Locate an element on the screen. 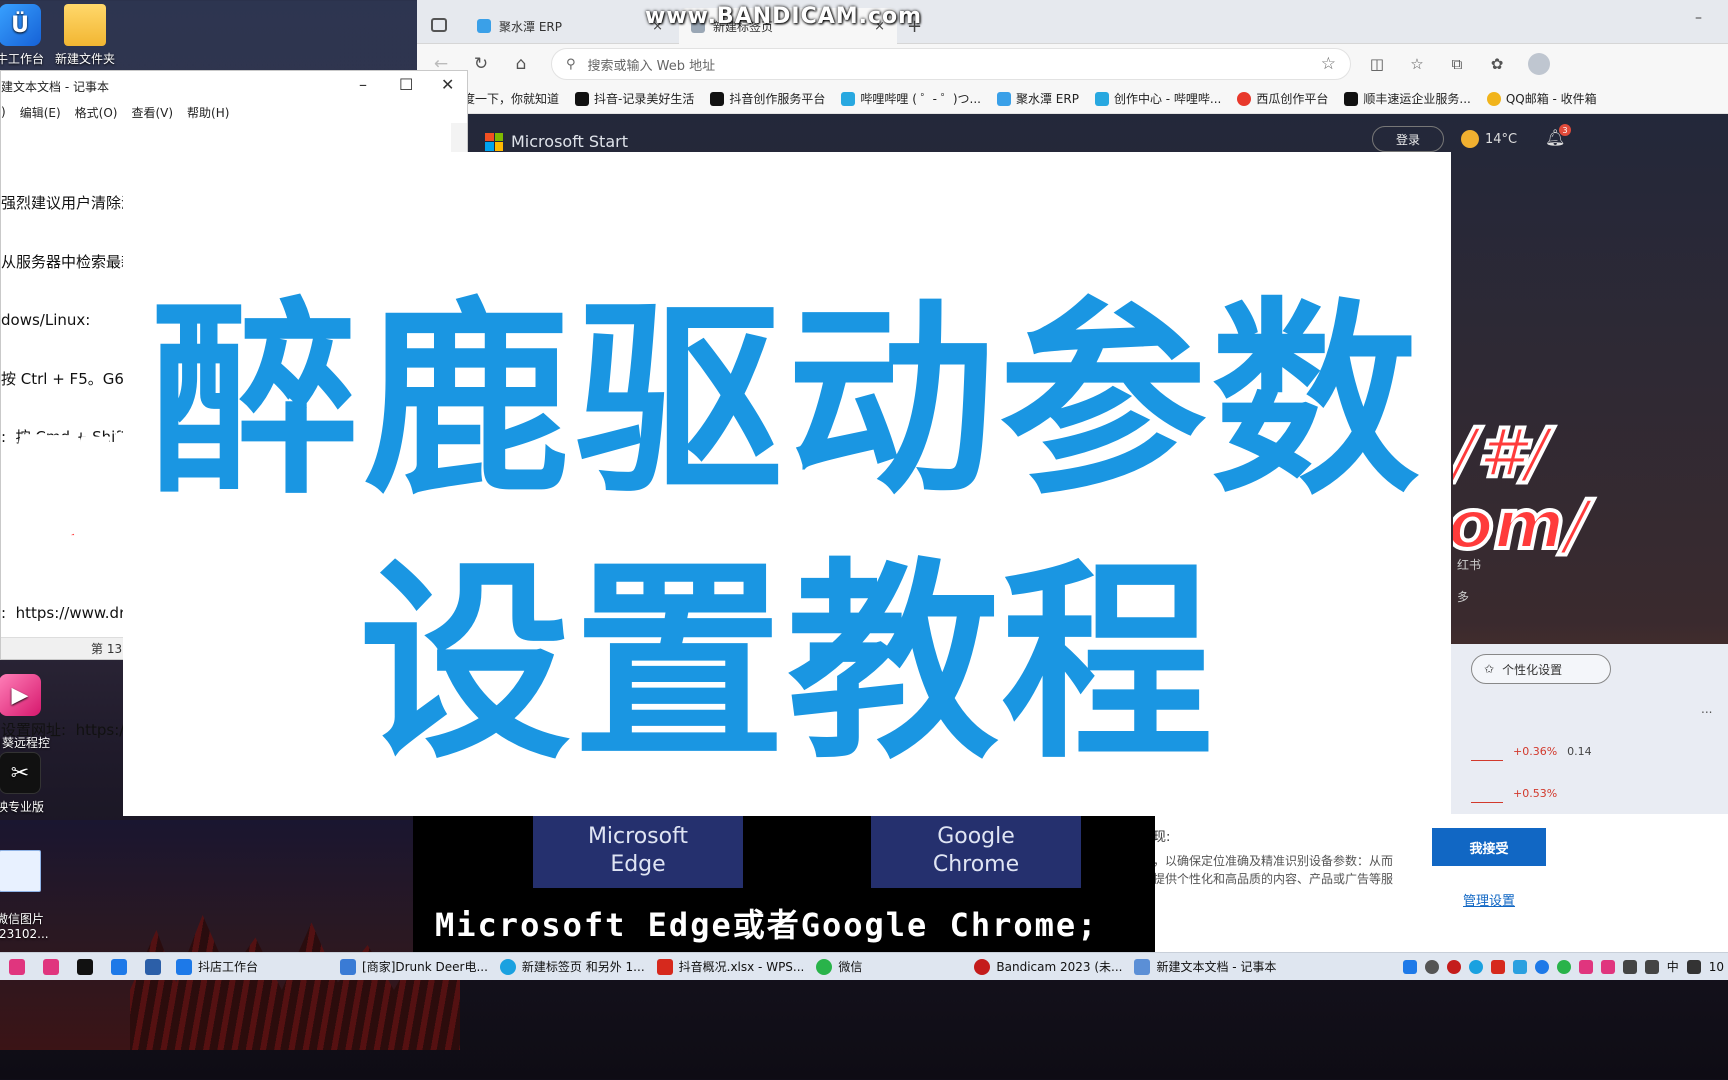  recording-watermark: www.BANDICAM.com is located at coordinates (784, 16).